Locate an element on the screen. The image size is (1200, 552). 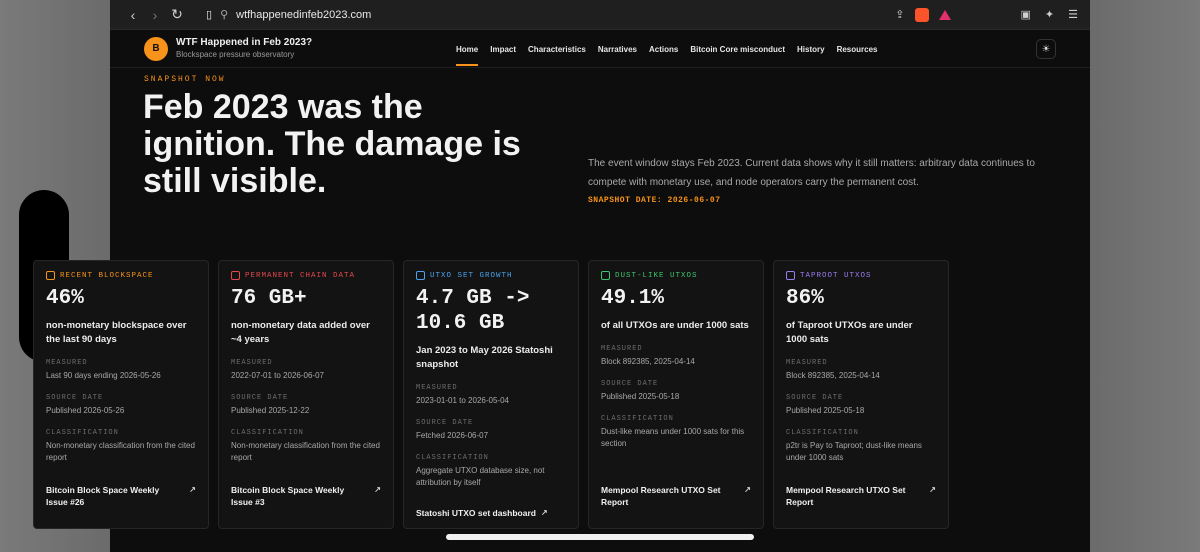
card-tag-label: TAPROOT UTXOS is located at coordinates (836, 275).